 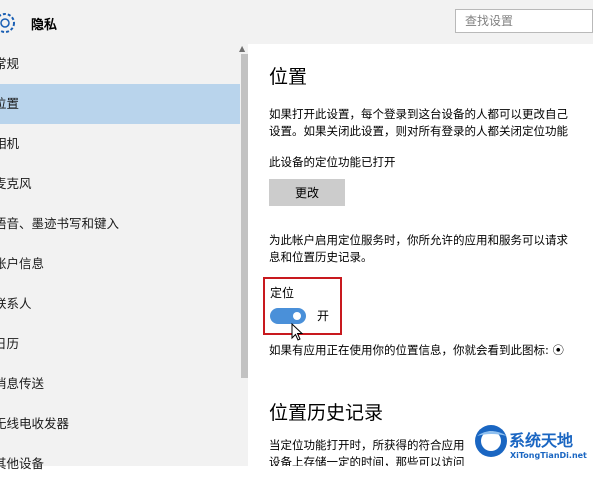 I want to click on sidebar-item-label: 位置, so click(x=10, y=103).